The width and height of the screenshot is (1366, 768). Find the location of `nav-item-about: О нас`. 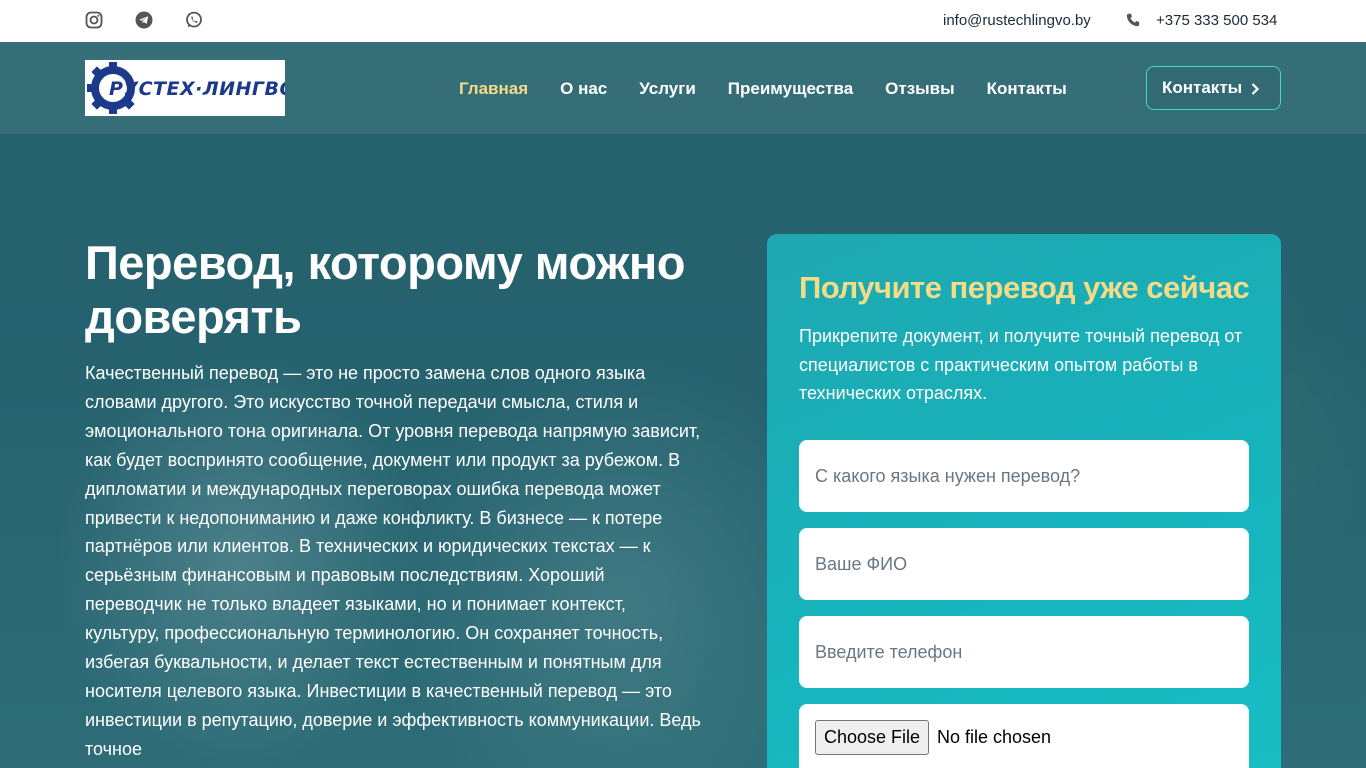

nav-item-about: О нас is located at coordinates (583, 89).